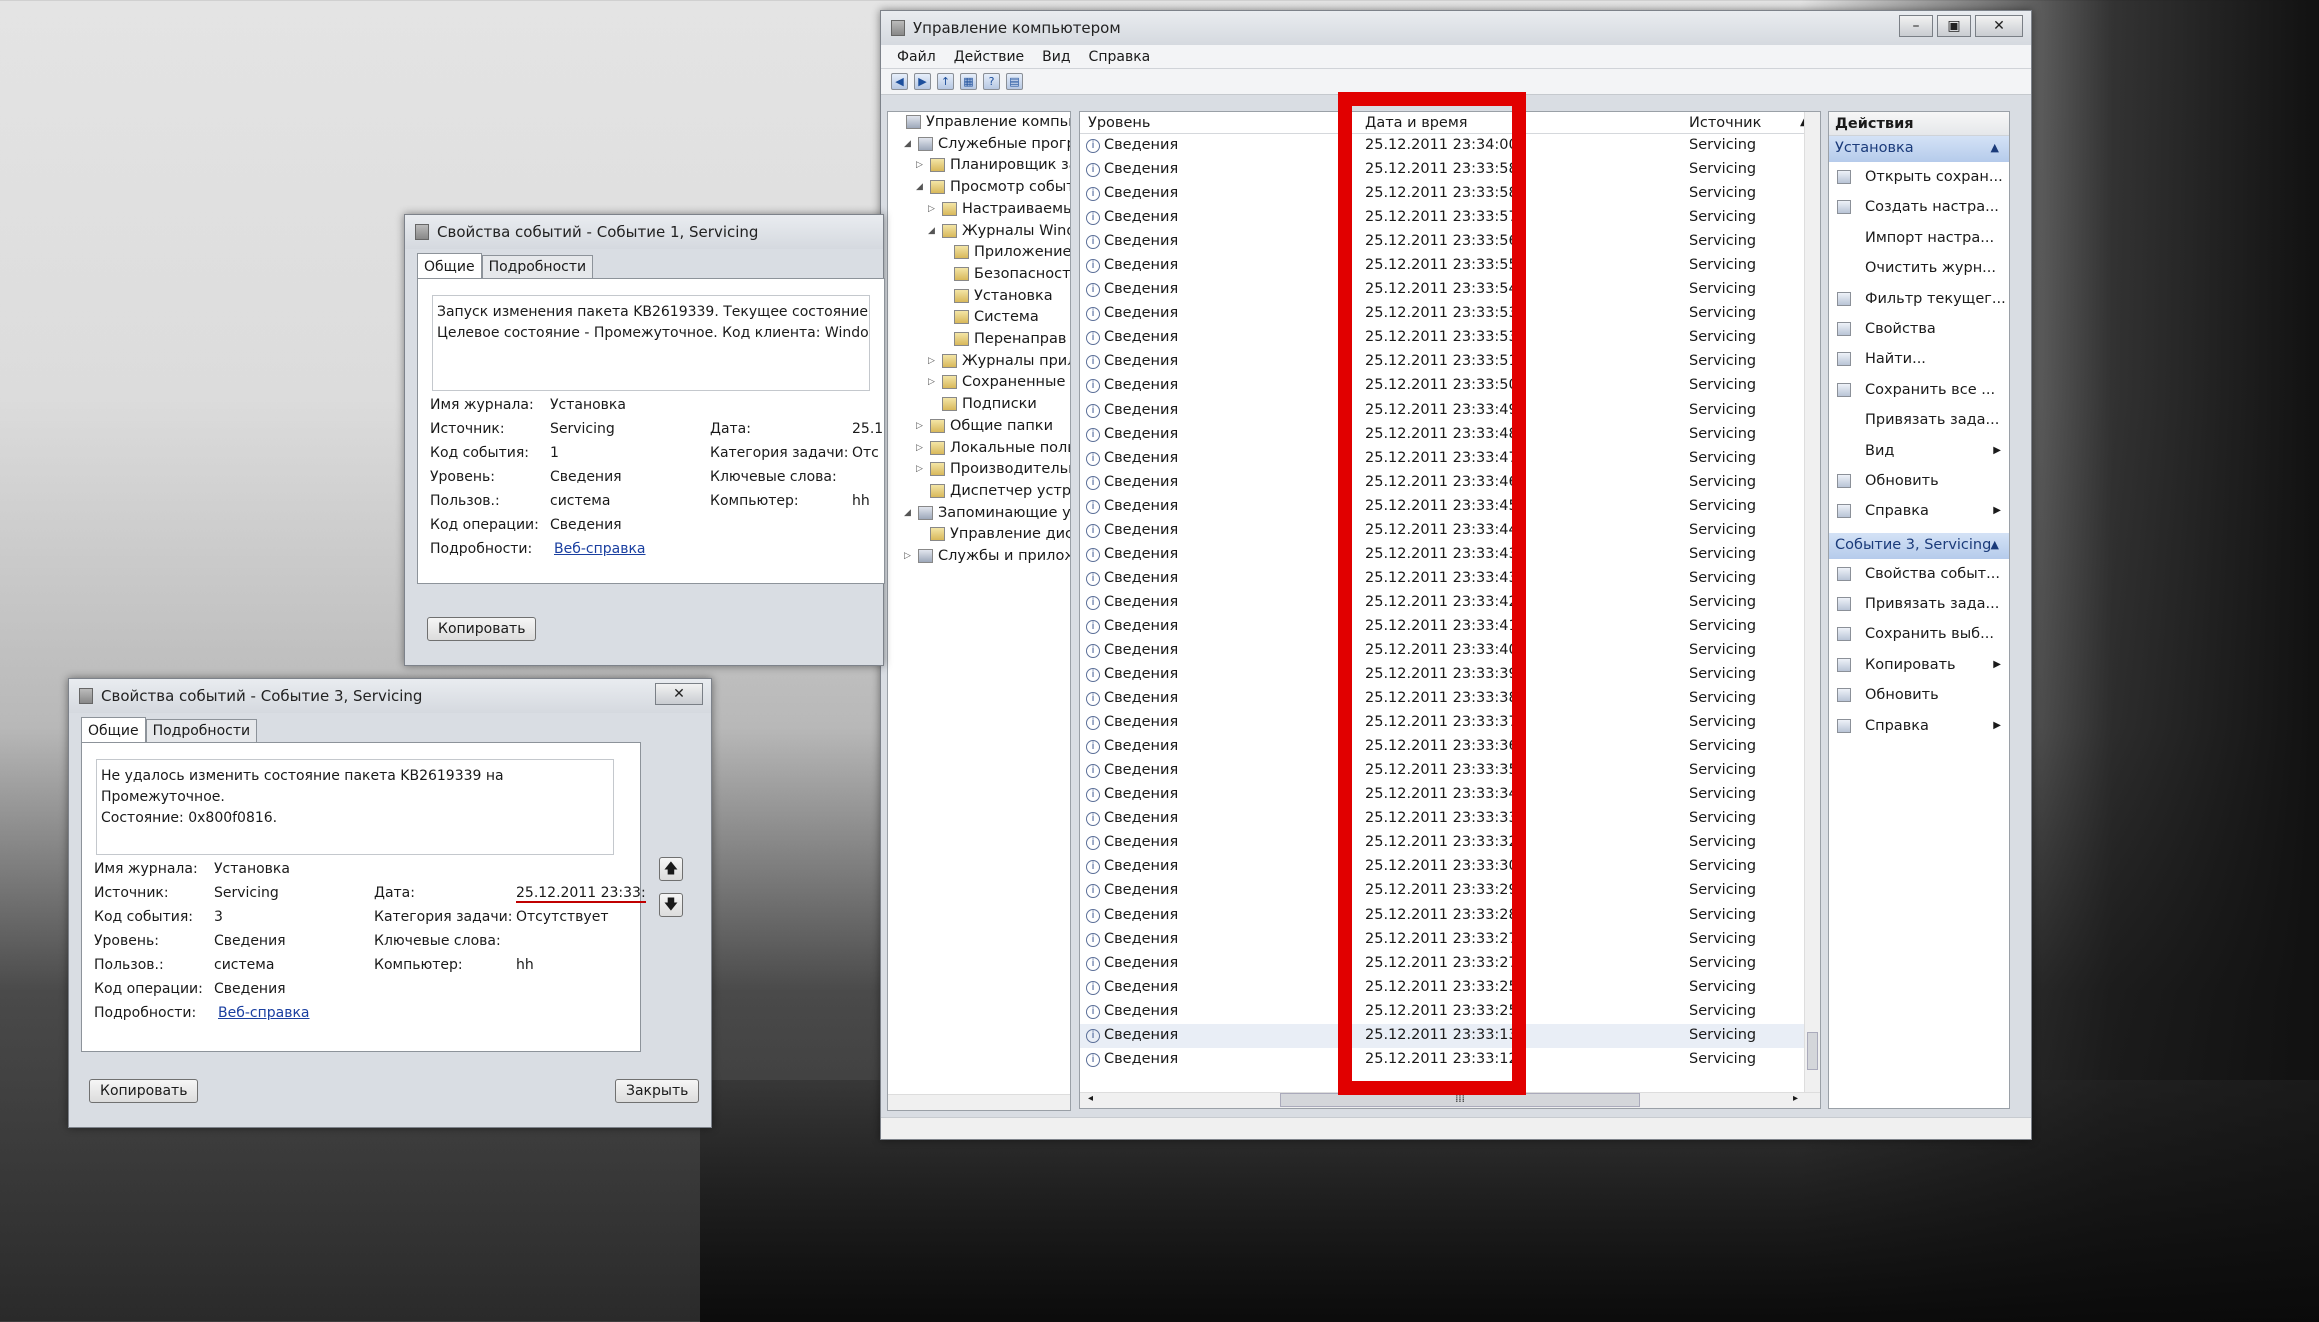  What do you see at coordinates (984, 426) in the screenshot?
I see `tree-node: ▷ Общие папки` at bounding box center [984, 426].